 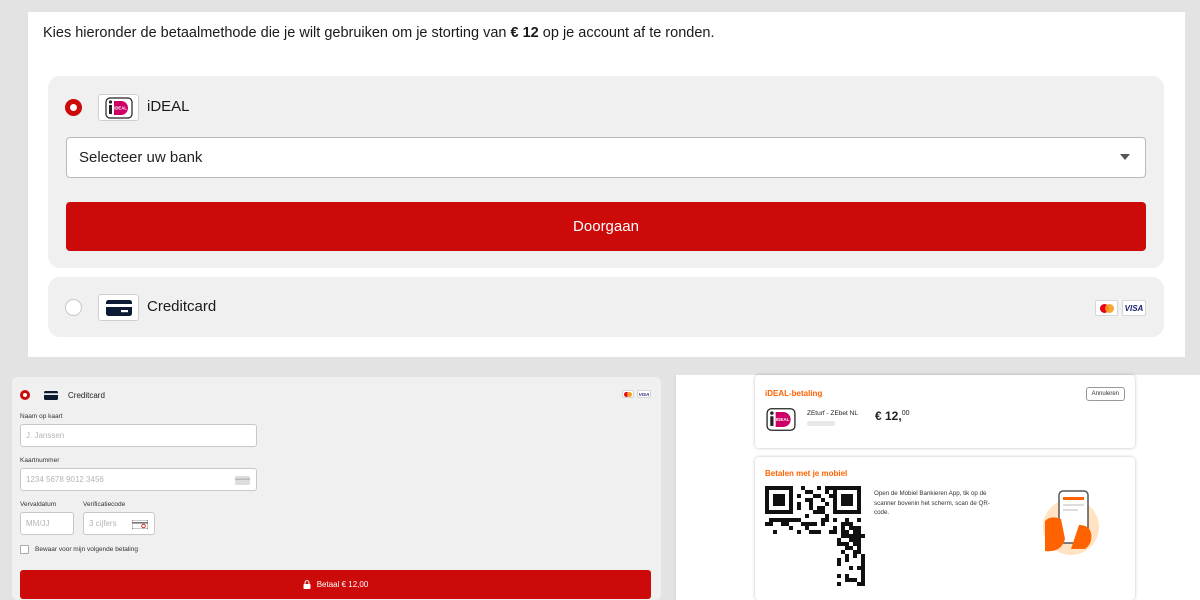 What do you see at coordinates (628, 33) in the screenshot?
I see `intro-text-after: op je account af te ronden.` at bounding box center [628, 33].